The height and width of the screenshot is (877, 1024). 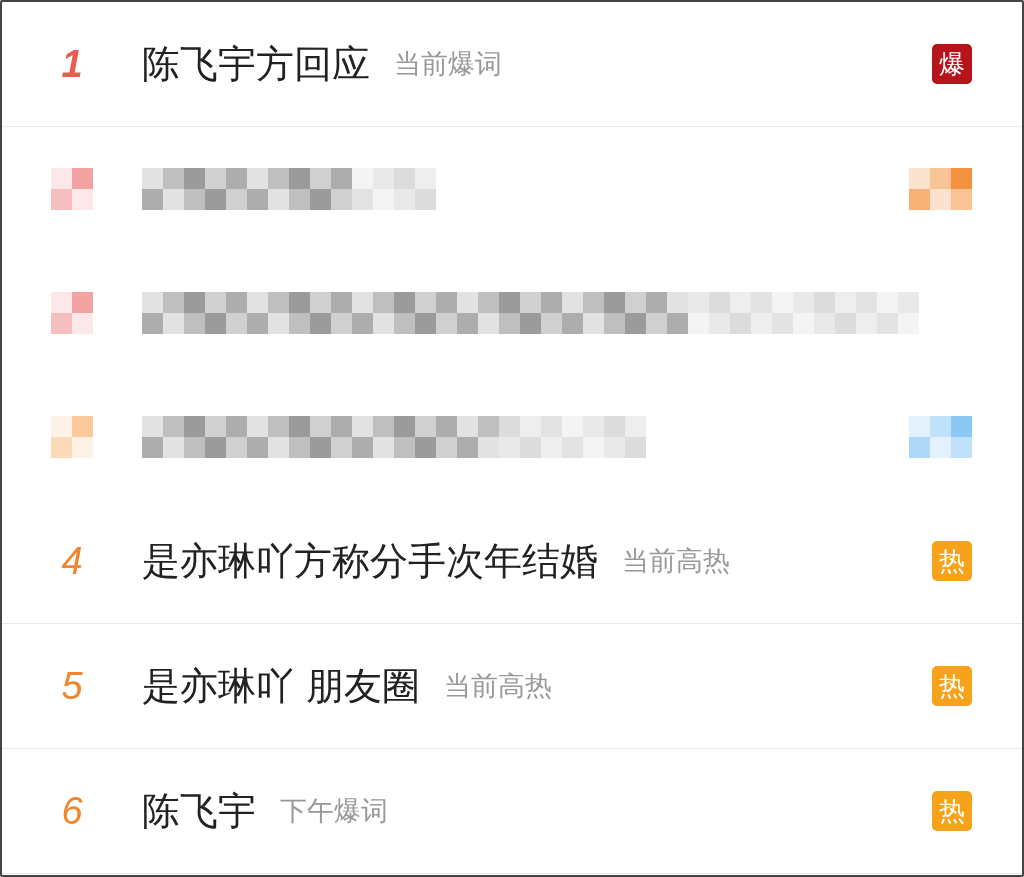 I want to click on rank-number: 6, so click(x=72, y=811).